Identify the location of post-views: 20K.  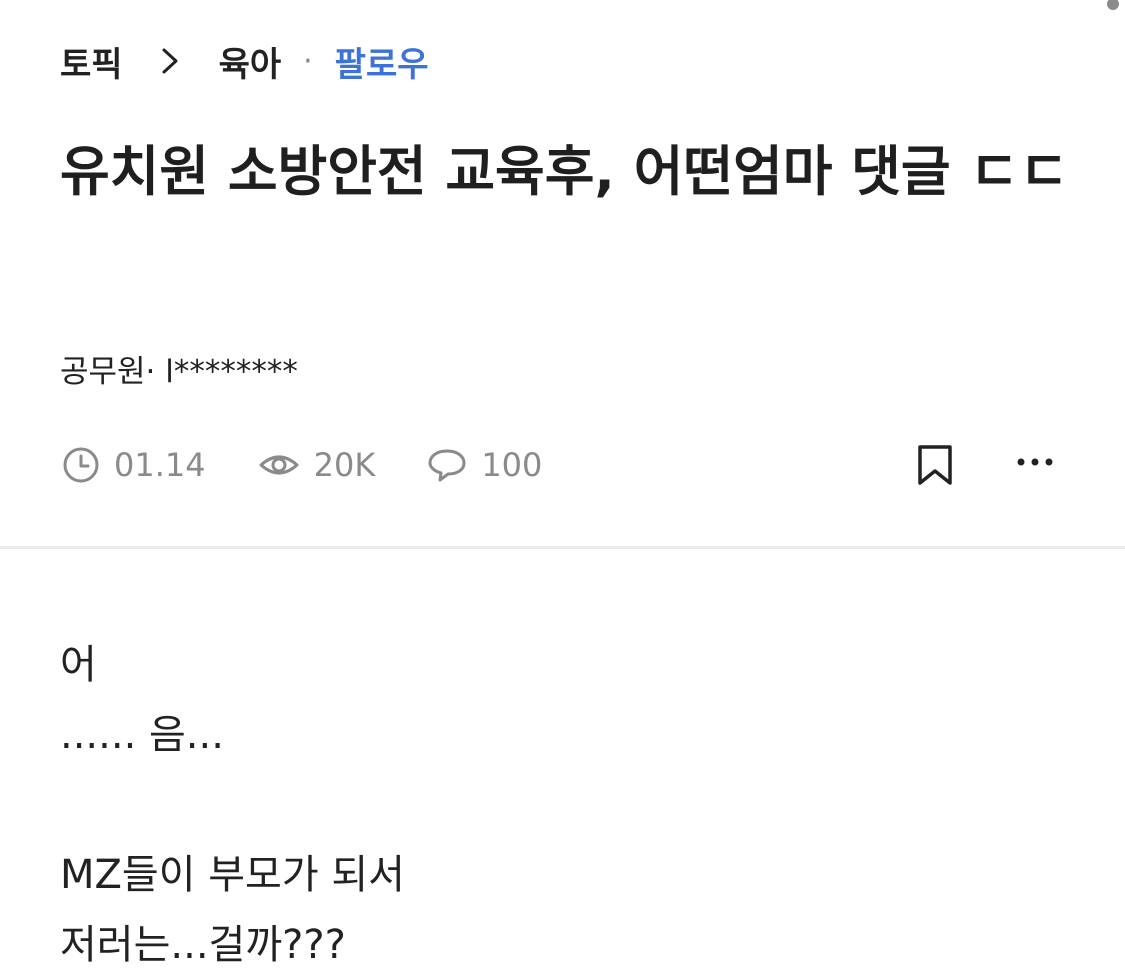
(317, 465).